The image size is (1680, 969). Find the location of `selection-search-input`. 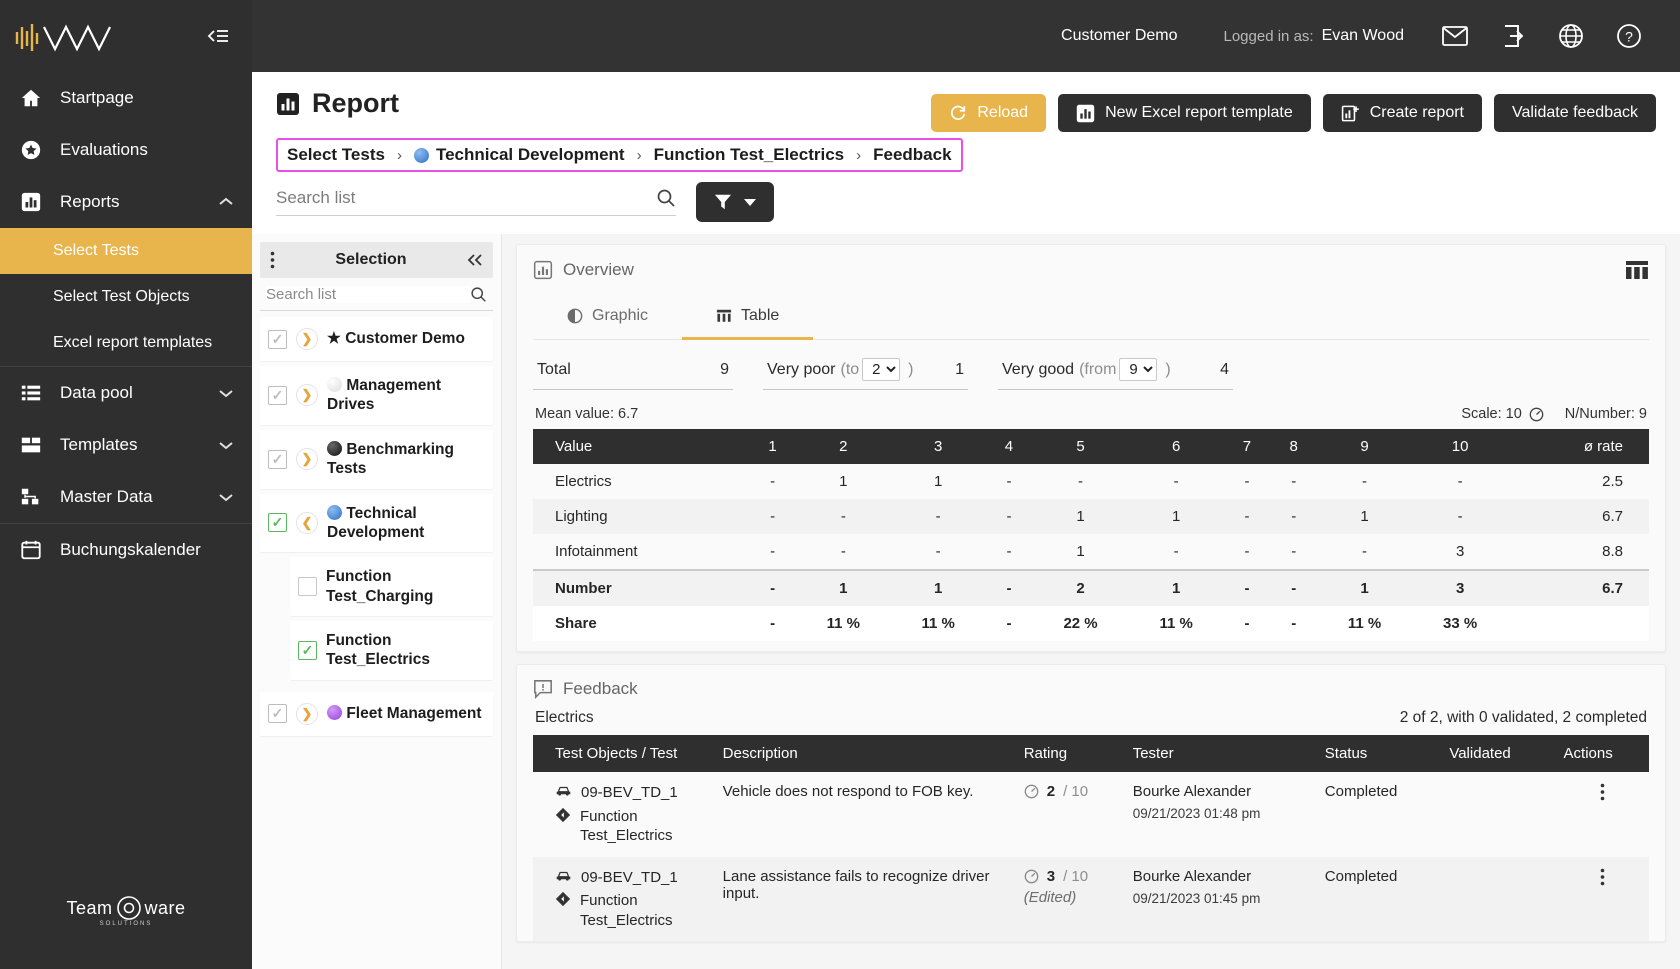

selection-search-input is located at coordinates (368, 294).